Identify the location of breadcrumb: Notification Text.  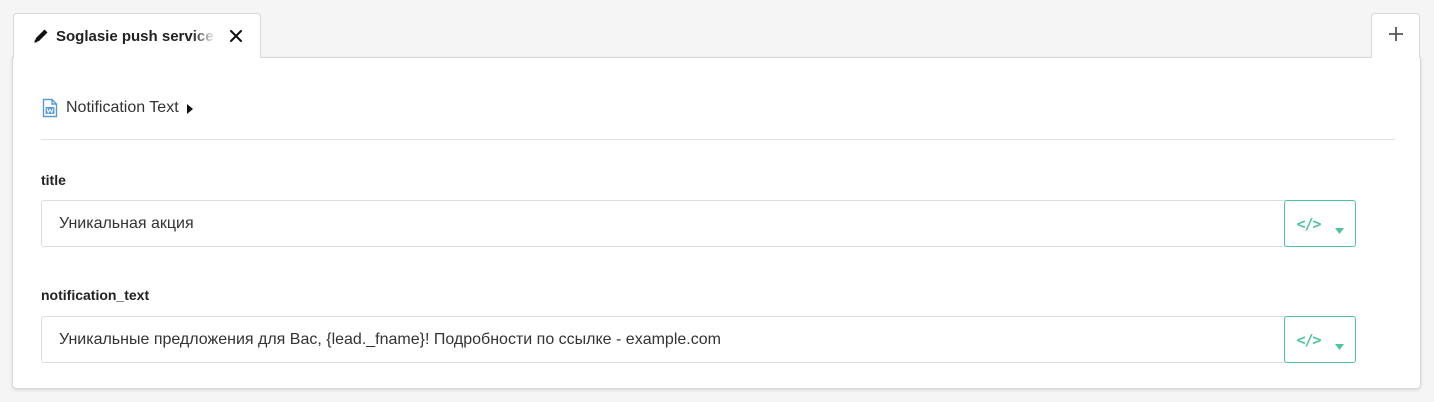
(118, 108).